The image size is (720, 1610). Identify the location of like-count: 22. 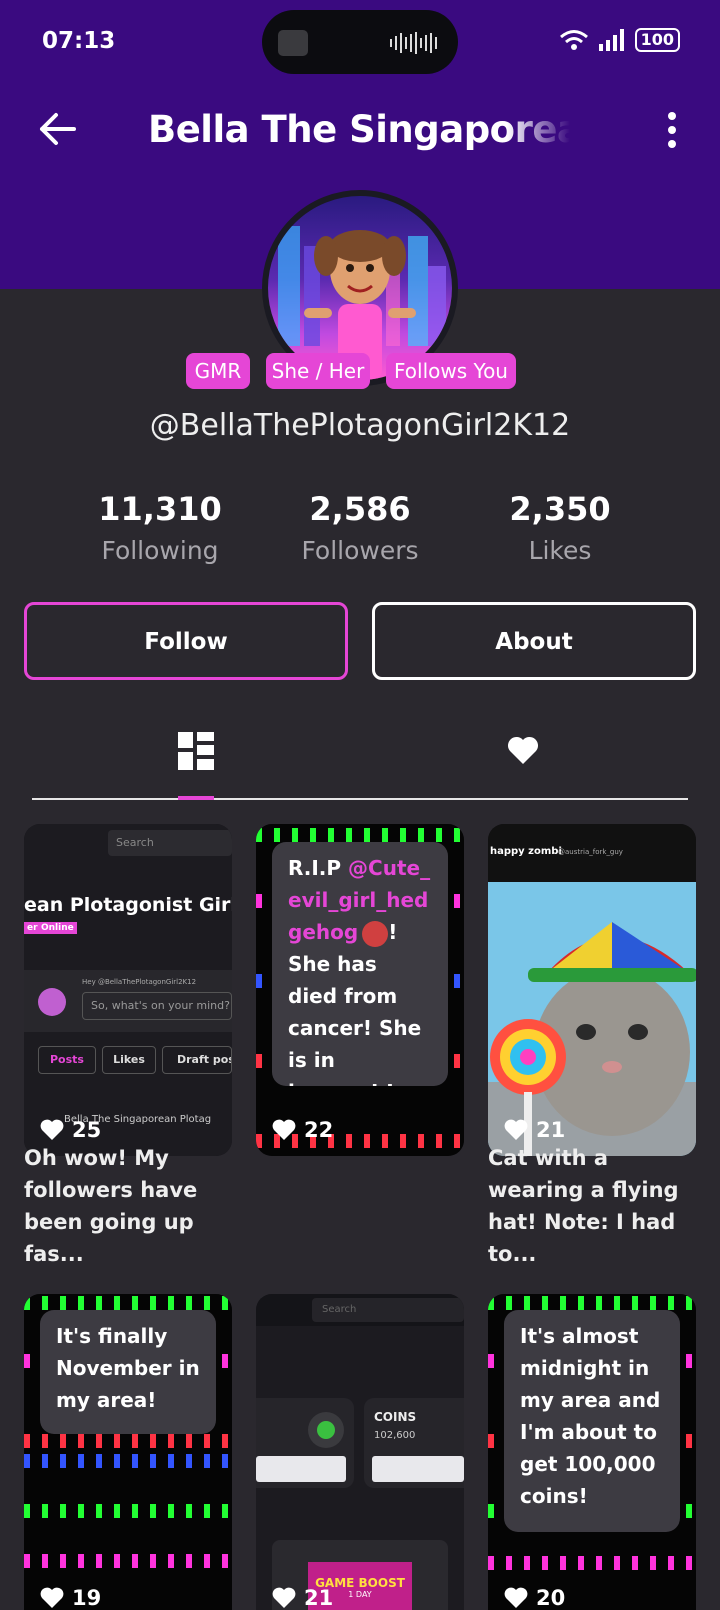
(302, 1130).